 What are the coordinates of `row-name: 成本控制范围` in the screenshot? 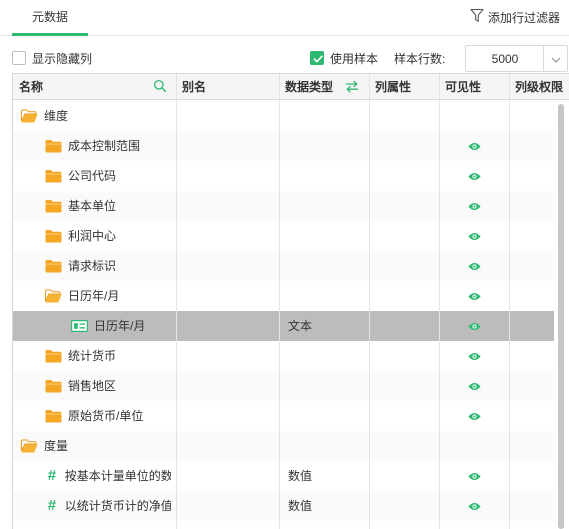 It's located at (104, 146).